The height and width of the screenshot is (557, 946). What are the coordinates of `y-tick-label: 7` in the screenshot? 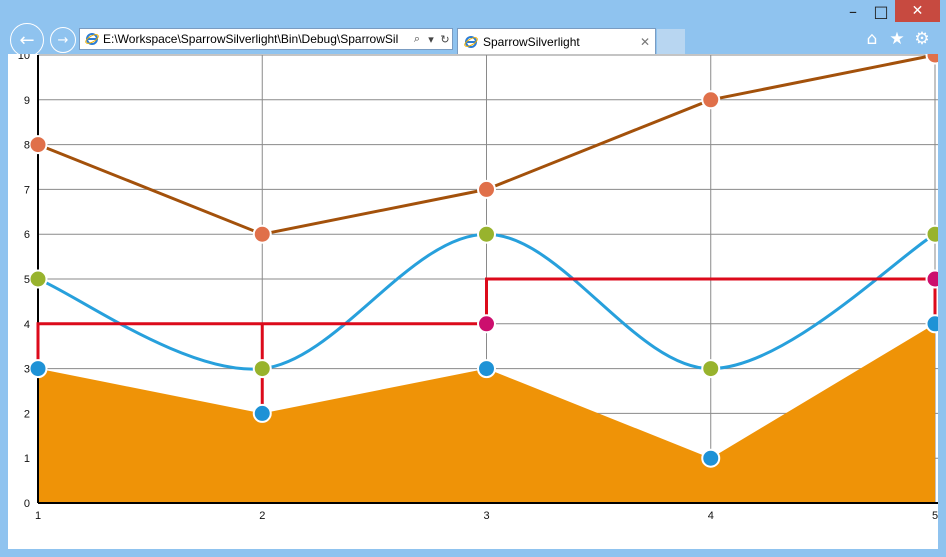 It's located at (27, 190).